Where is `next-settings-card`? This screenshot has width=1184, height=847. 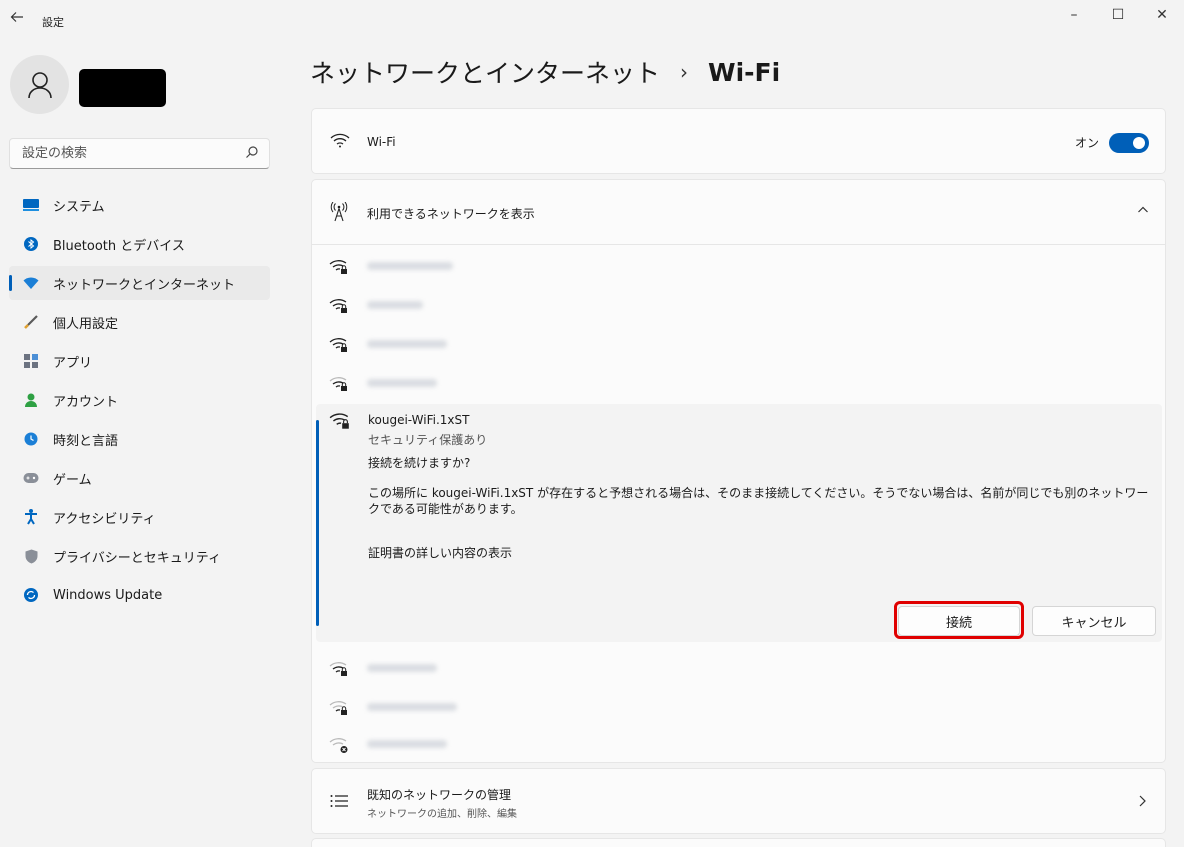
next-settings-card is located at coordinates (738, 842).